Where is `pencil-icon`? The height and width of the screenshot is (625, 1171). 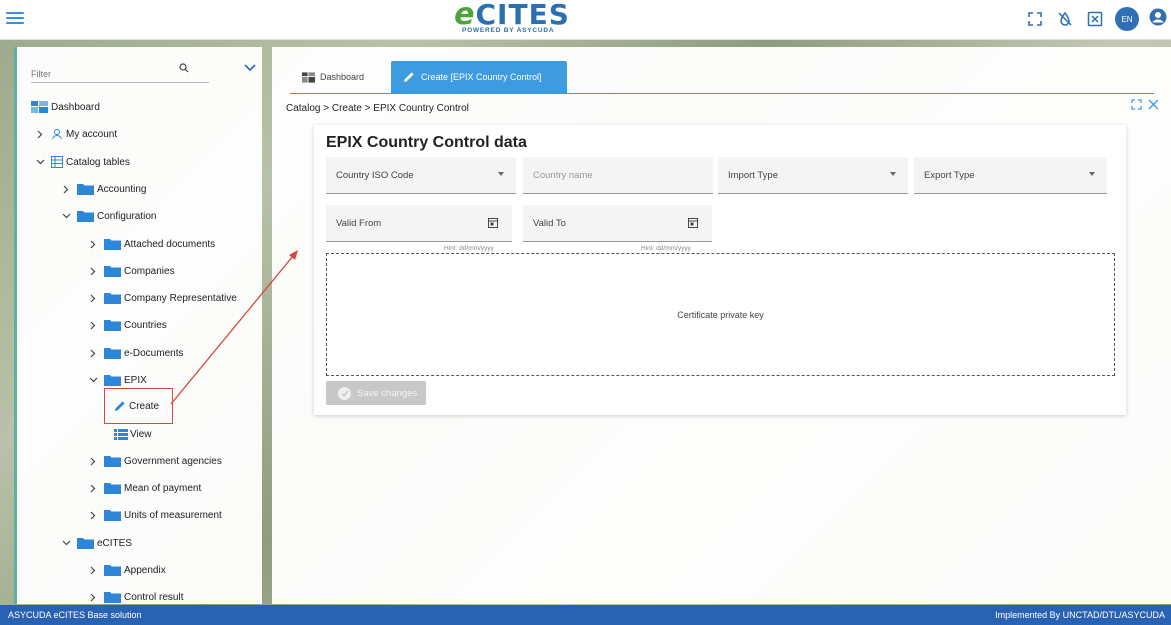
pencil-icon is located at coordinates (120, 406).